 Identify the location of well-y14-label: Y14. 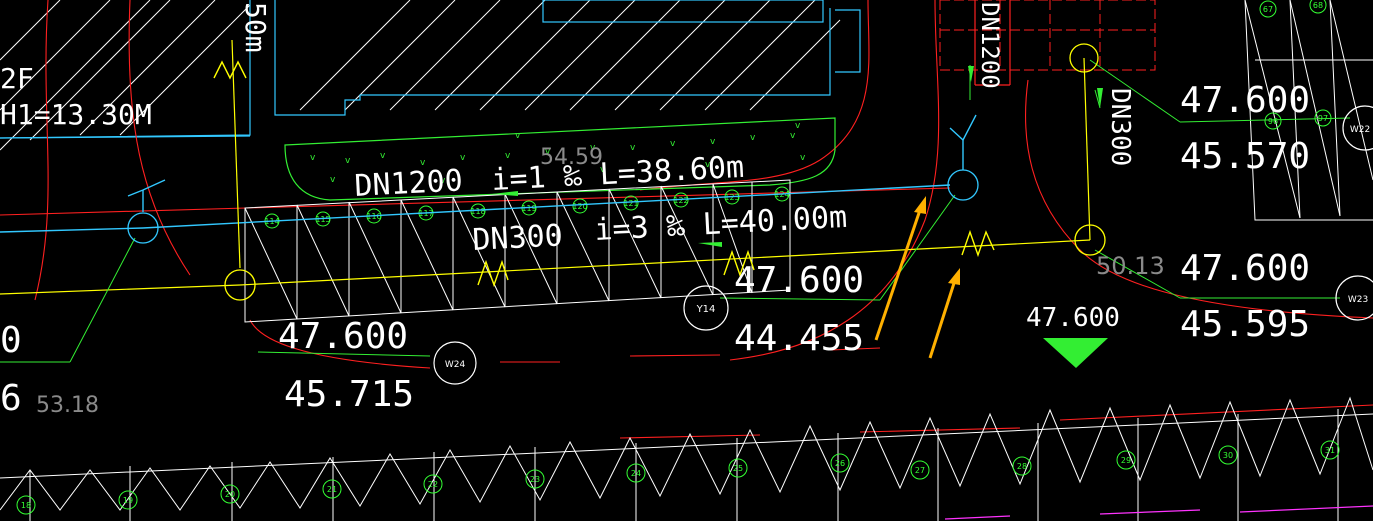
(706, 309).